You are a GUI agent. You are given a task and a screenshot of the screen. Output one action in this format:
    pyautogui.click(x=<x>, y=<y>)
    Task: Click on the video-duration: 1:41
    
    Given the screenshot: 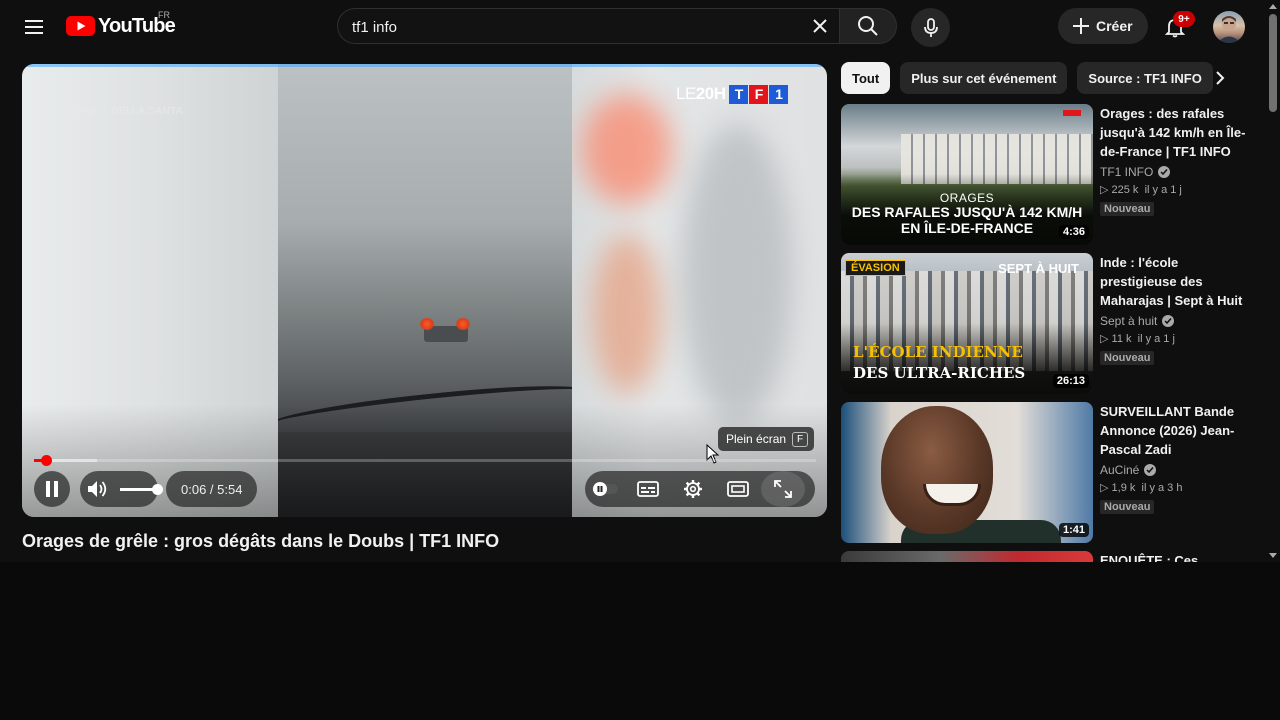 What is the action you would take?
    pyautogui.click(x=1073, y=530)
    